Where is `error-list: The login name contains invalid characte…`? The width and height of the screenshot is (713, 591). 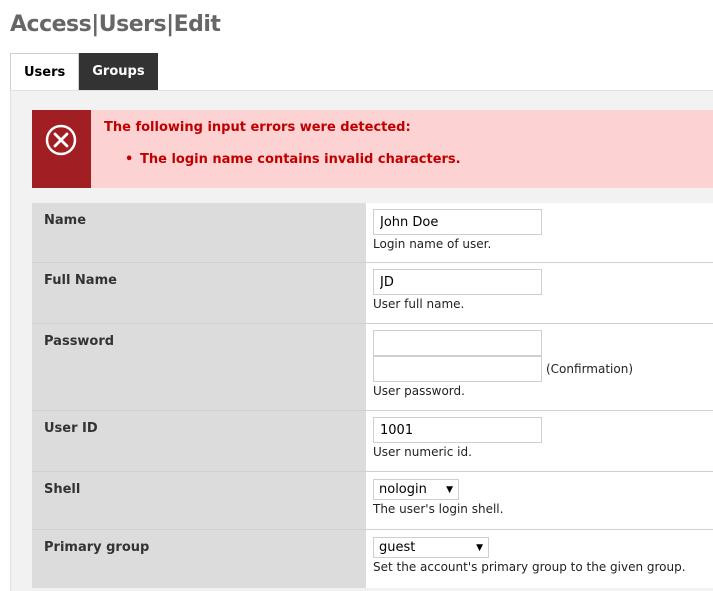 error-list: The login name contains invalid characte… is located at coordinates (293, 159).